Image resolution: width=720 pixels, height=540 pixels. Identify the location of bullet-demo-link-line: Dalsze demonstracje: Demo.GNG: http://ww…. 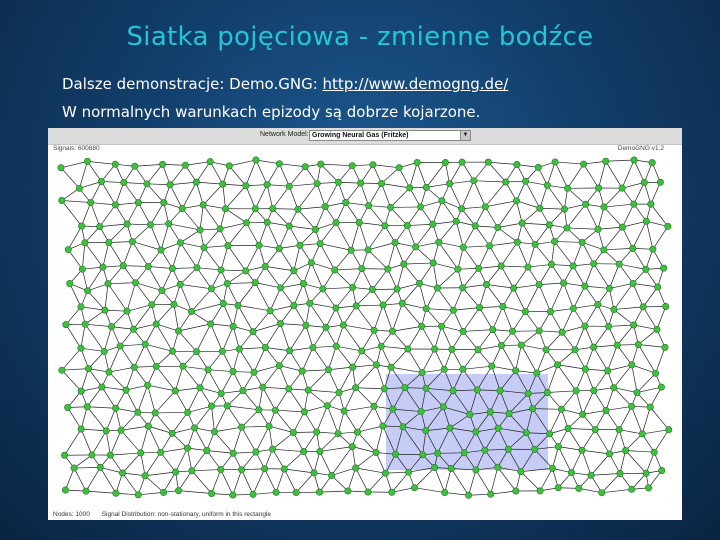
(285, 84).